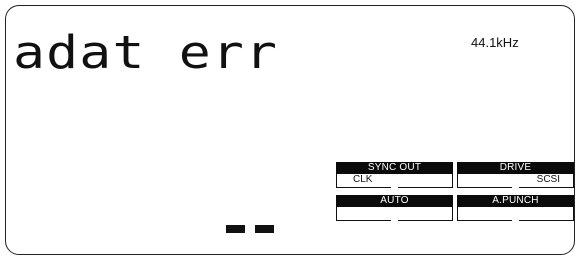  I want to click on a-punch-label: A.PUNCH, so click(515, 201).